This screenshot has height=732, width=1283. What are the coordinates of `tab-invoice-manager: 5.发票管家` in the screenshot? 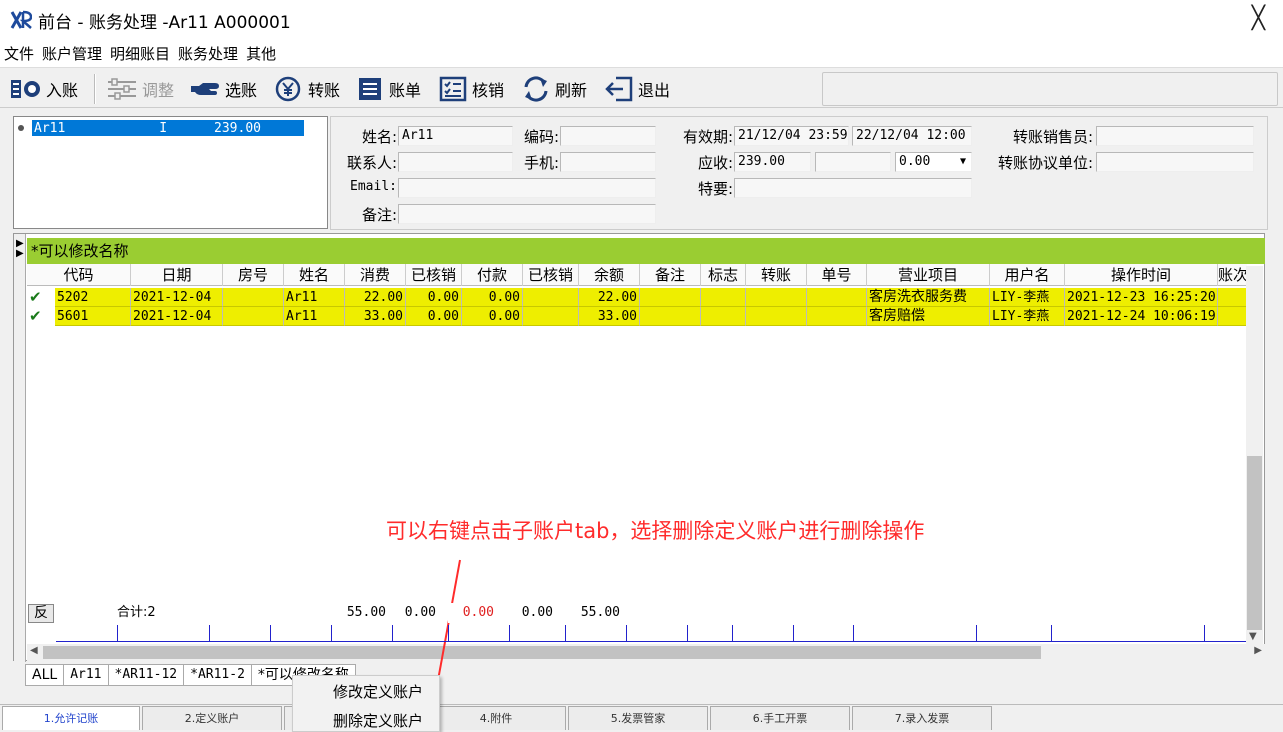 It's located at (638, 718).